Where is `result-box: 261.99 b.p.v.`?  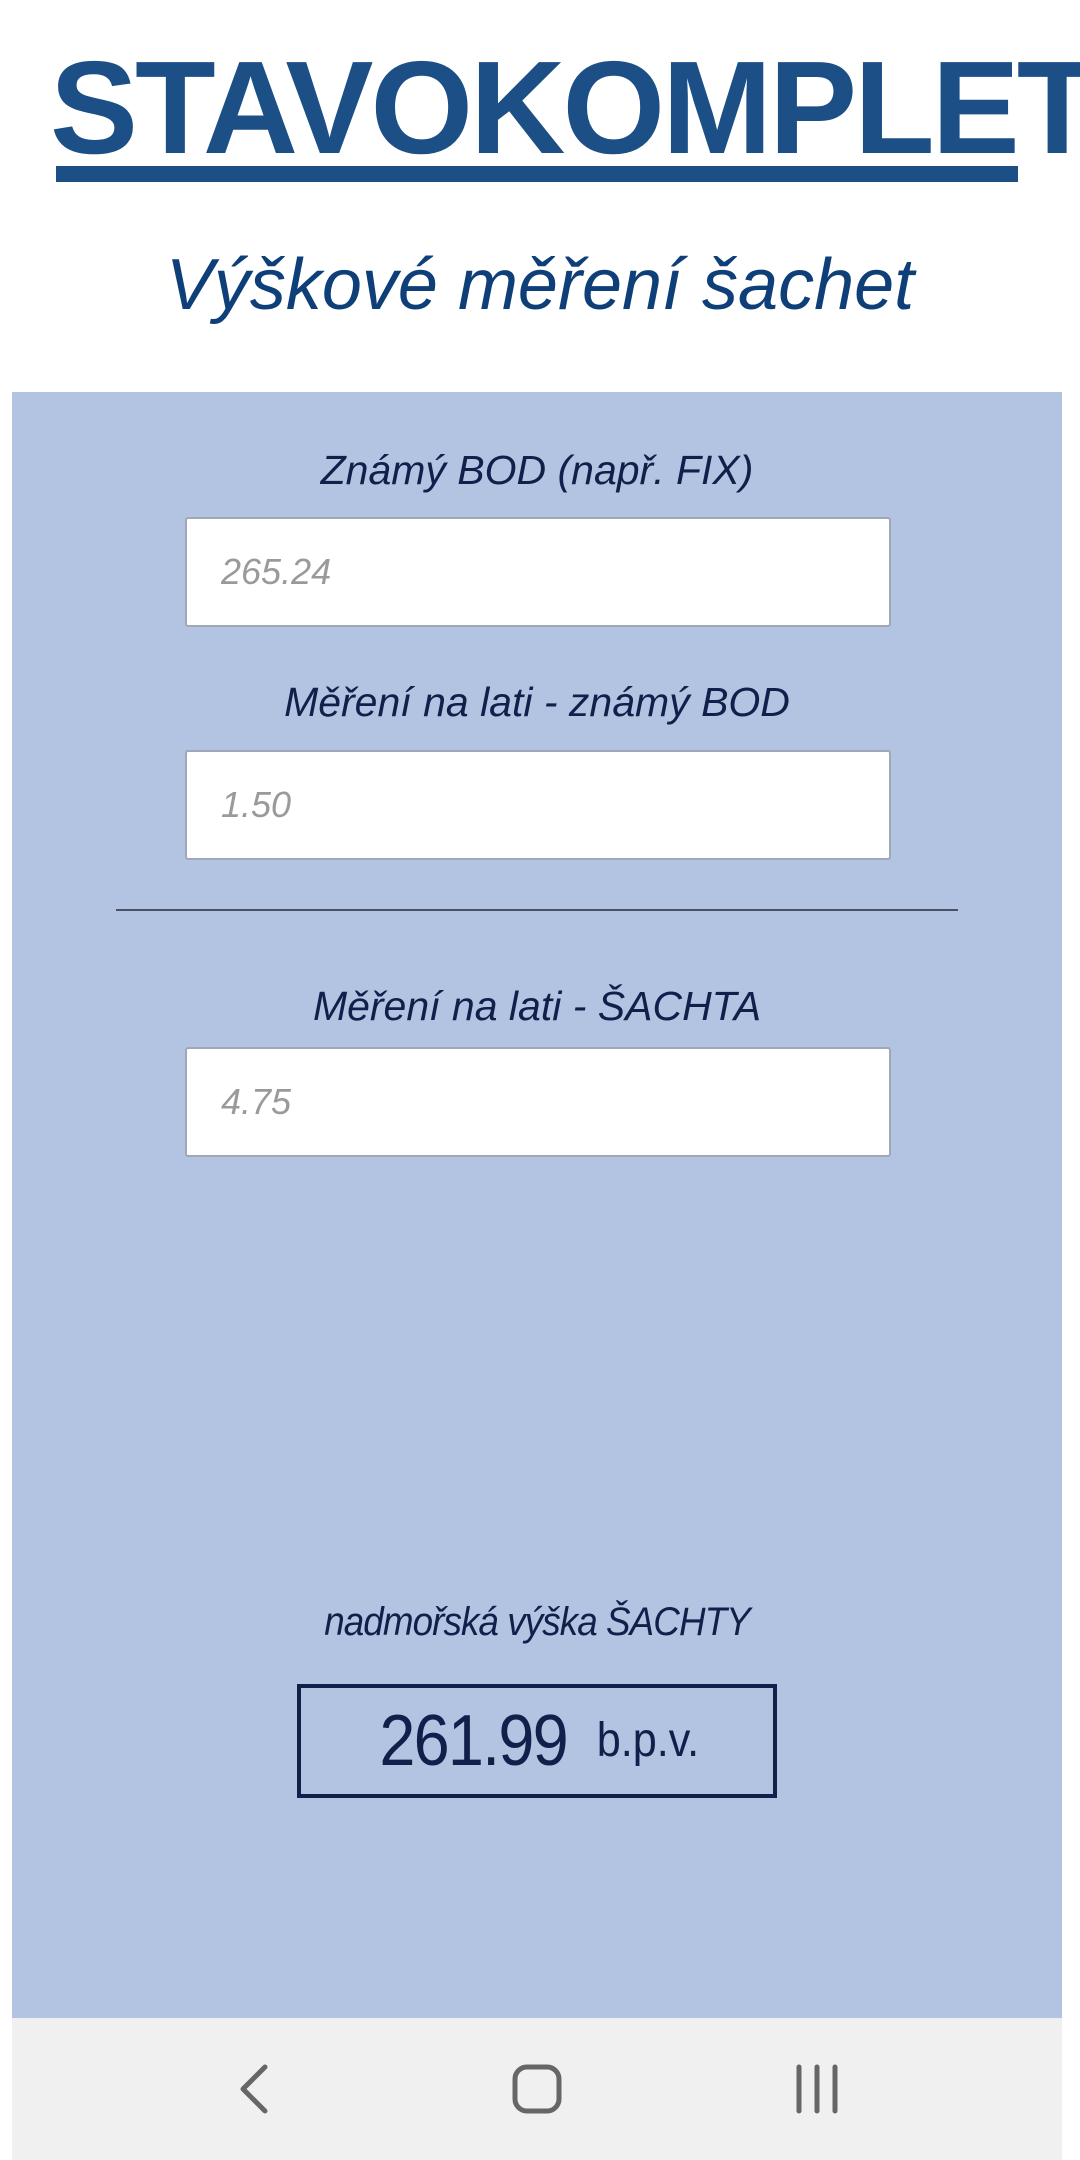
result-box: 261.99 b.p.v. is located at coordinates (537, 1741).